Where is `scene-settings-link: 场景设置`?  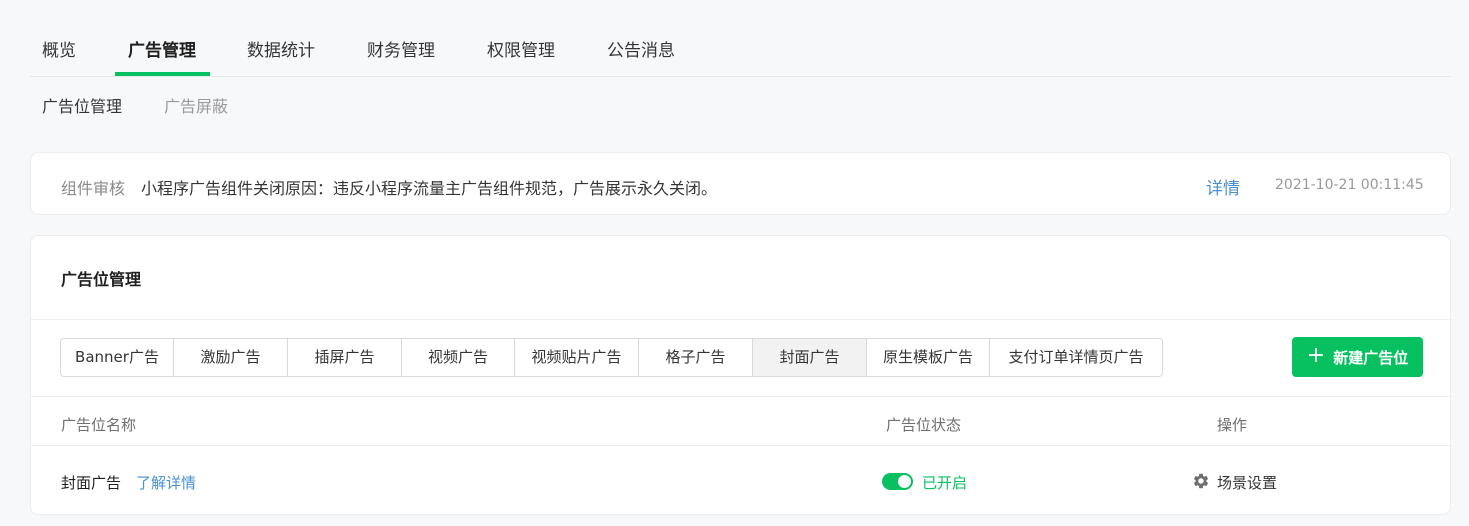
scene-settings-link: 场景设置 is located at coordinates (1247, 482).